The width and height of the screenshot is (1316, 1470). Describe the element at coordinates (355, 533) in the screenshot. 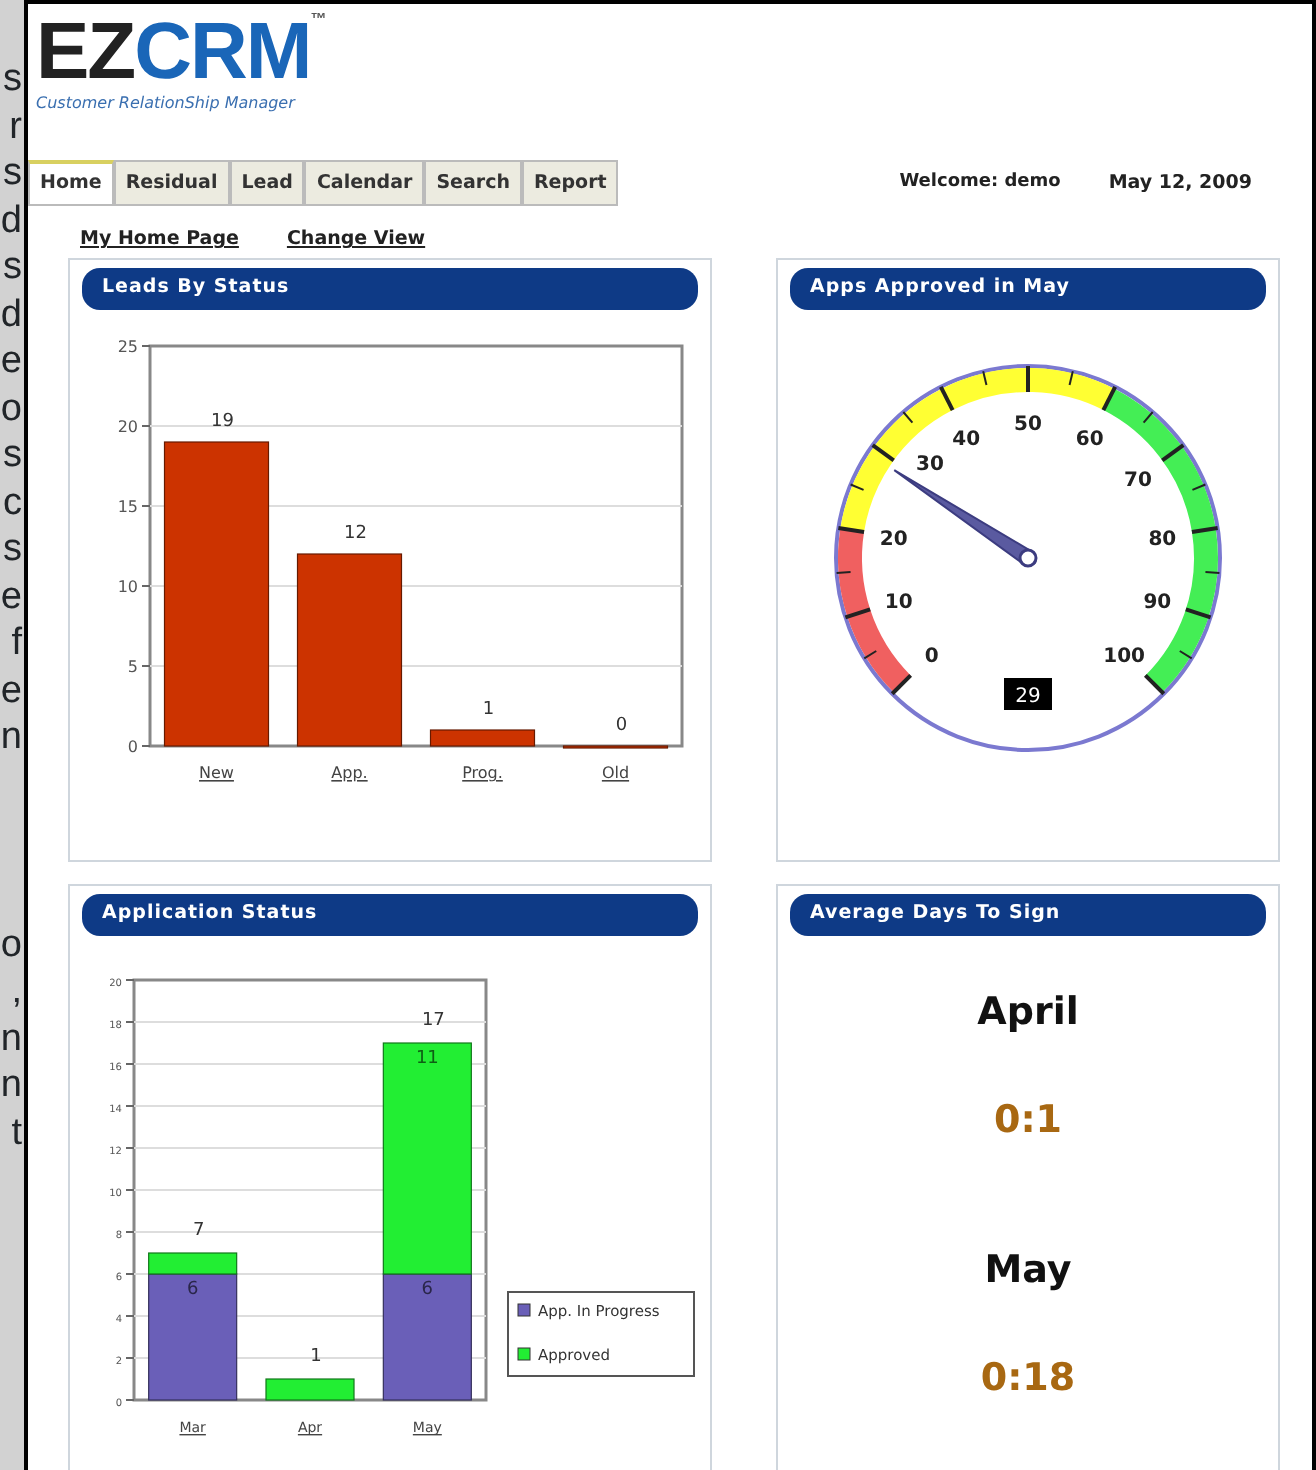

I see `data-label: 12` at that location.